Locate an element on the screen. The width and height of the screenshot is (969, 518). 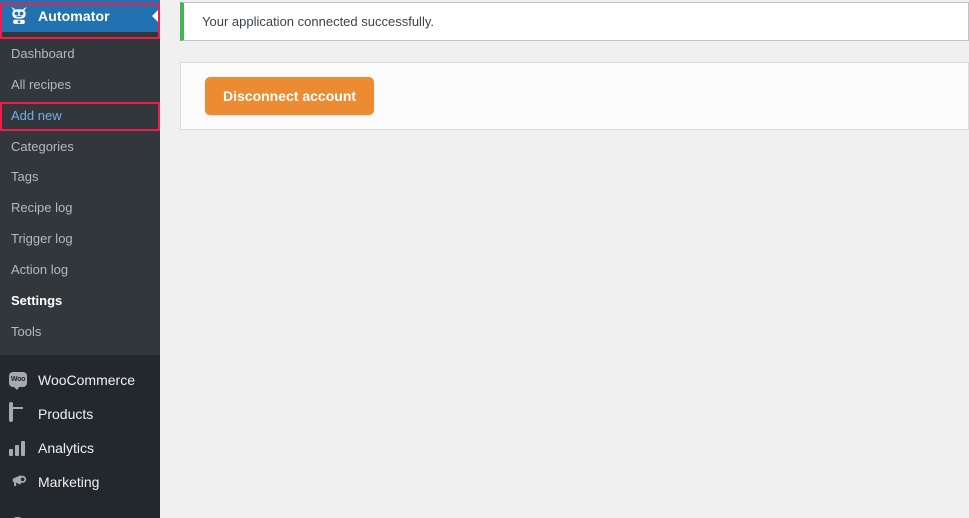
menu-pointer-arrow-icon is located at coordinates (156, 16).